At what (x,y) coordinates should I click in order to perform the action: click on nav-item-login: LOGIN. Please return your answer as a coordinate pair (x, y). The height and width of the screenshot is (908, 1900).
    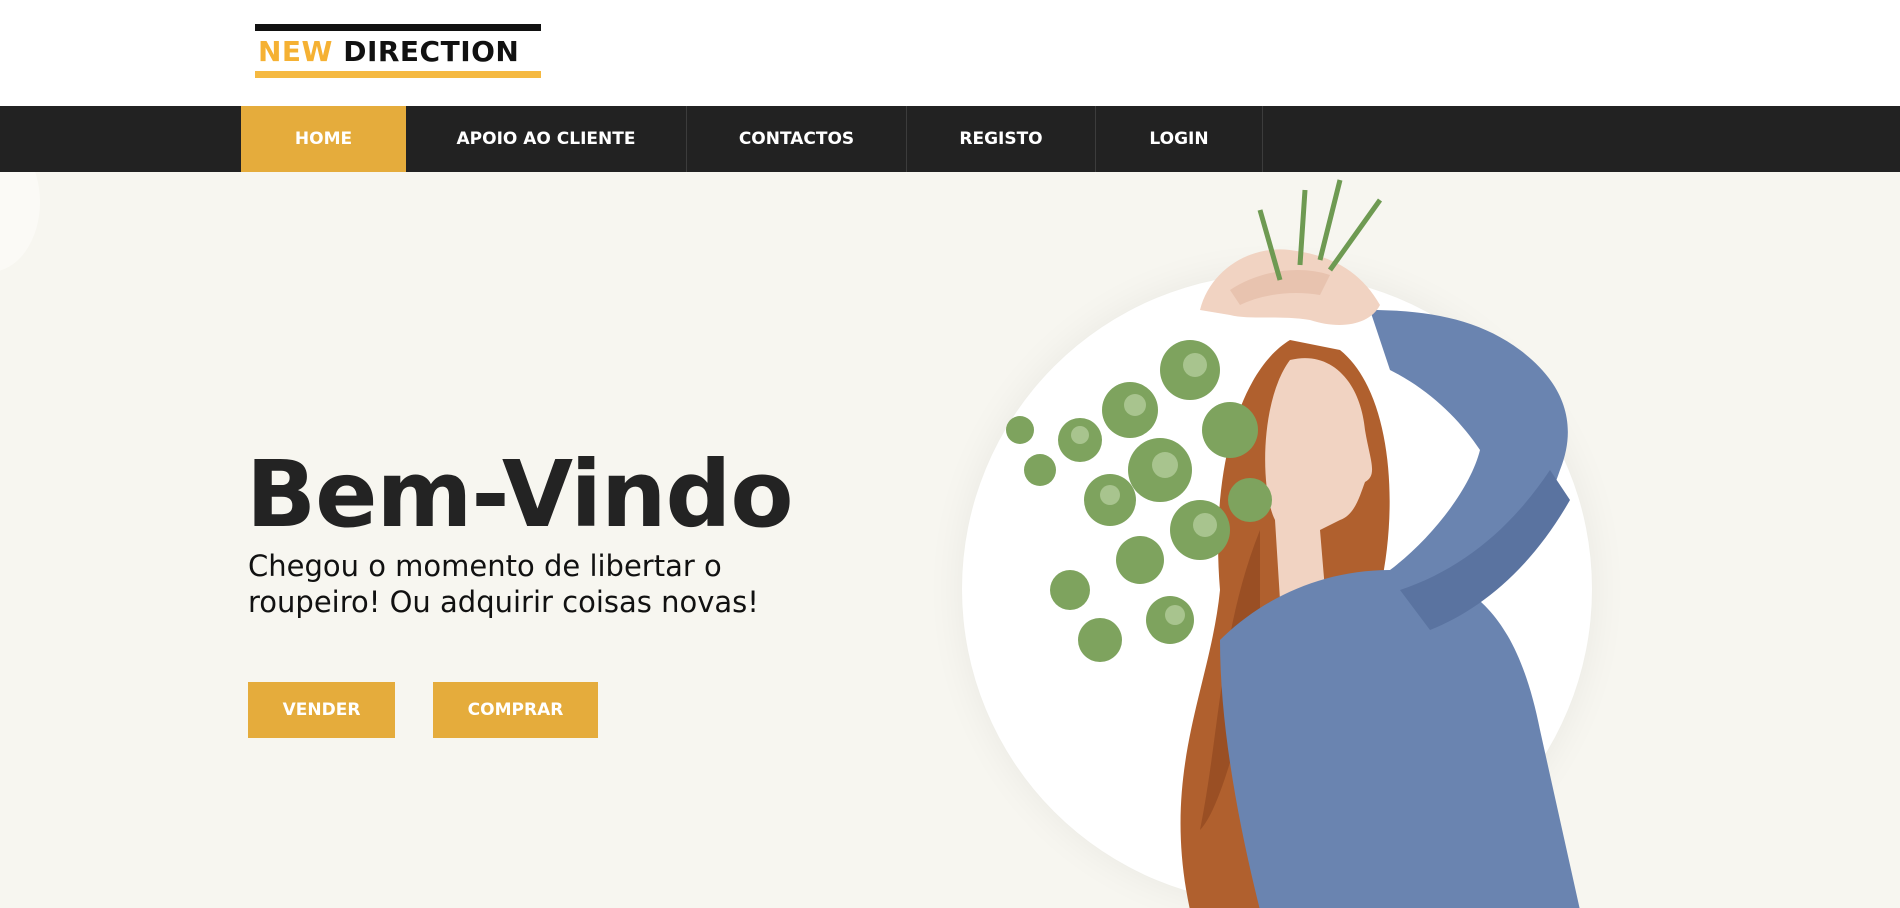
    Looking at the image, I should click on (1179, 139).